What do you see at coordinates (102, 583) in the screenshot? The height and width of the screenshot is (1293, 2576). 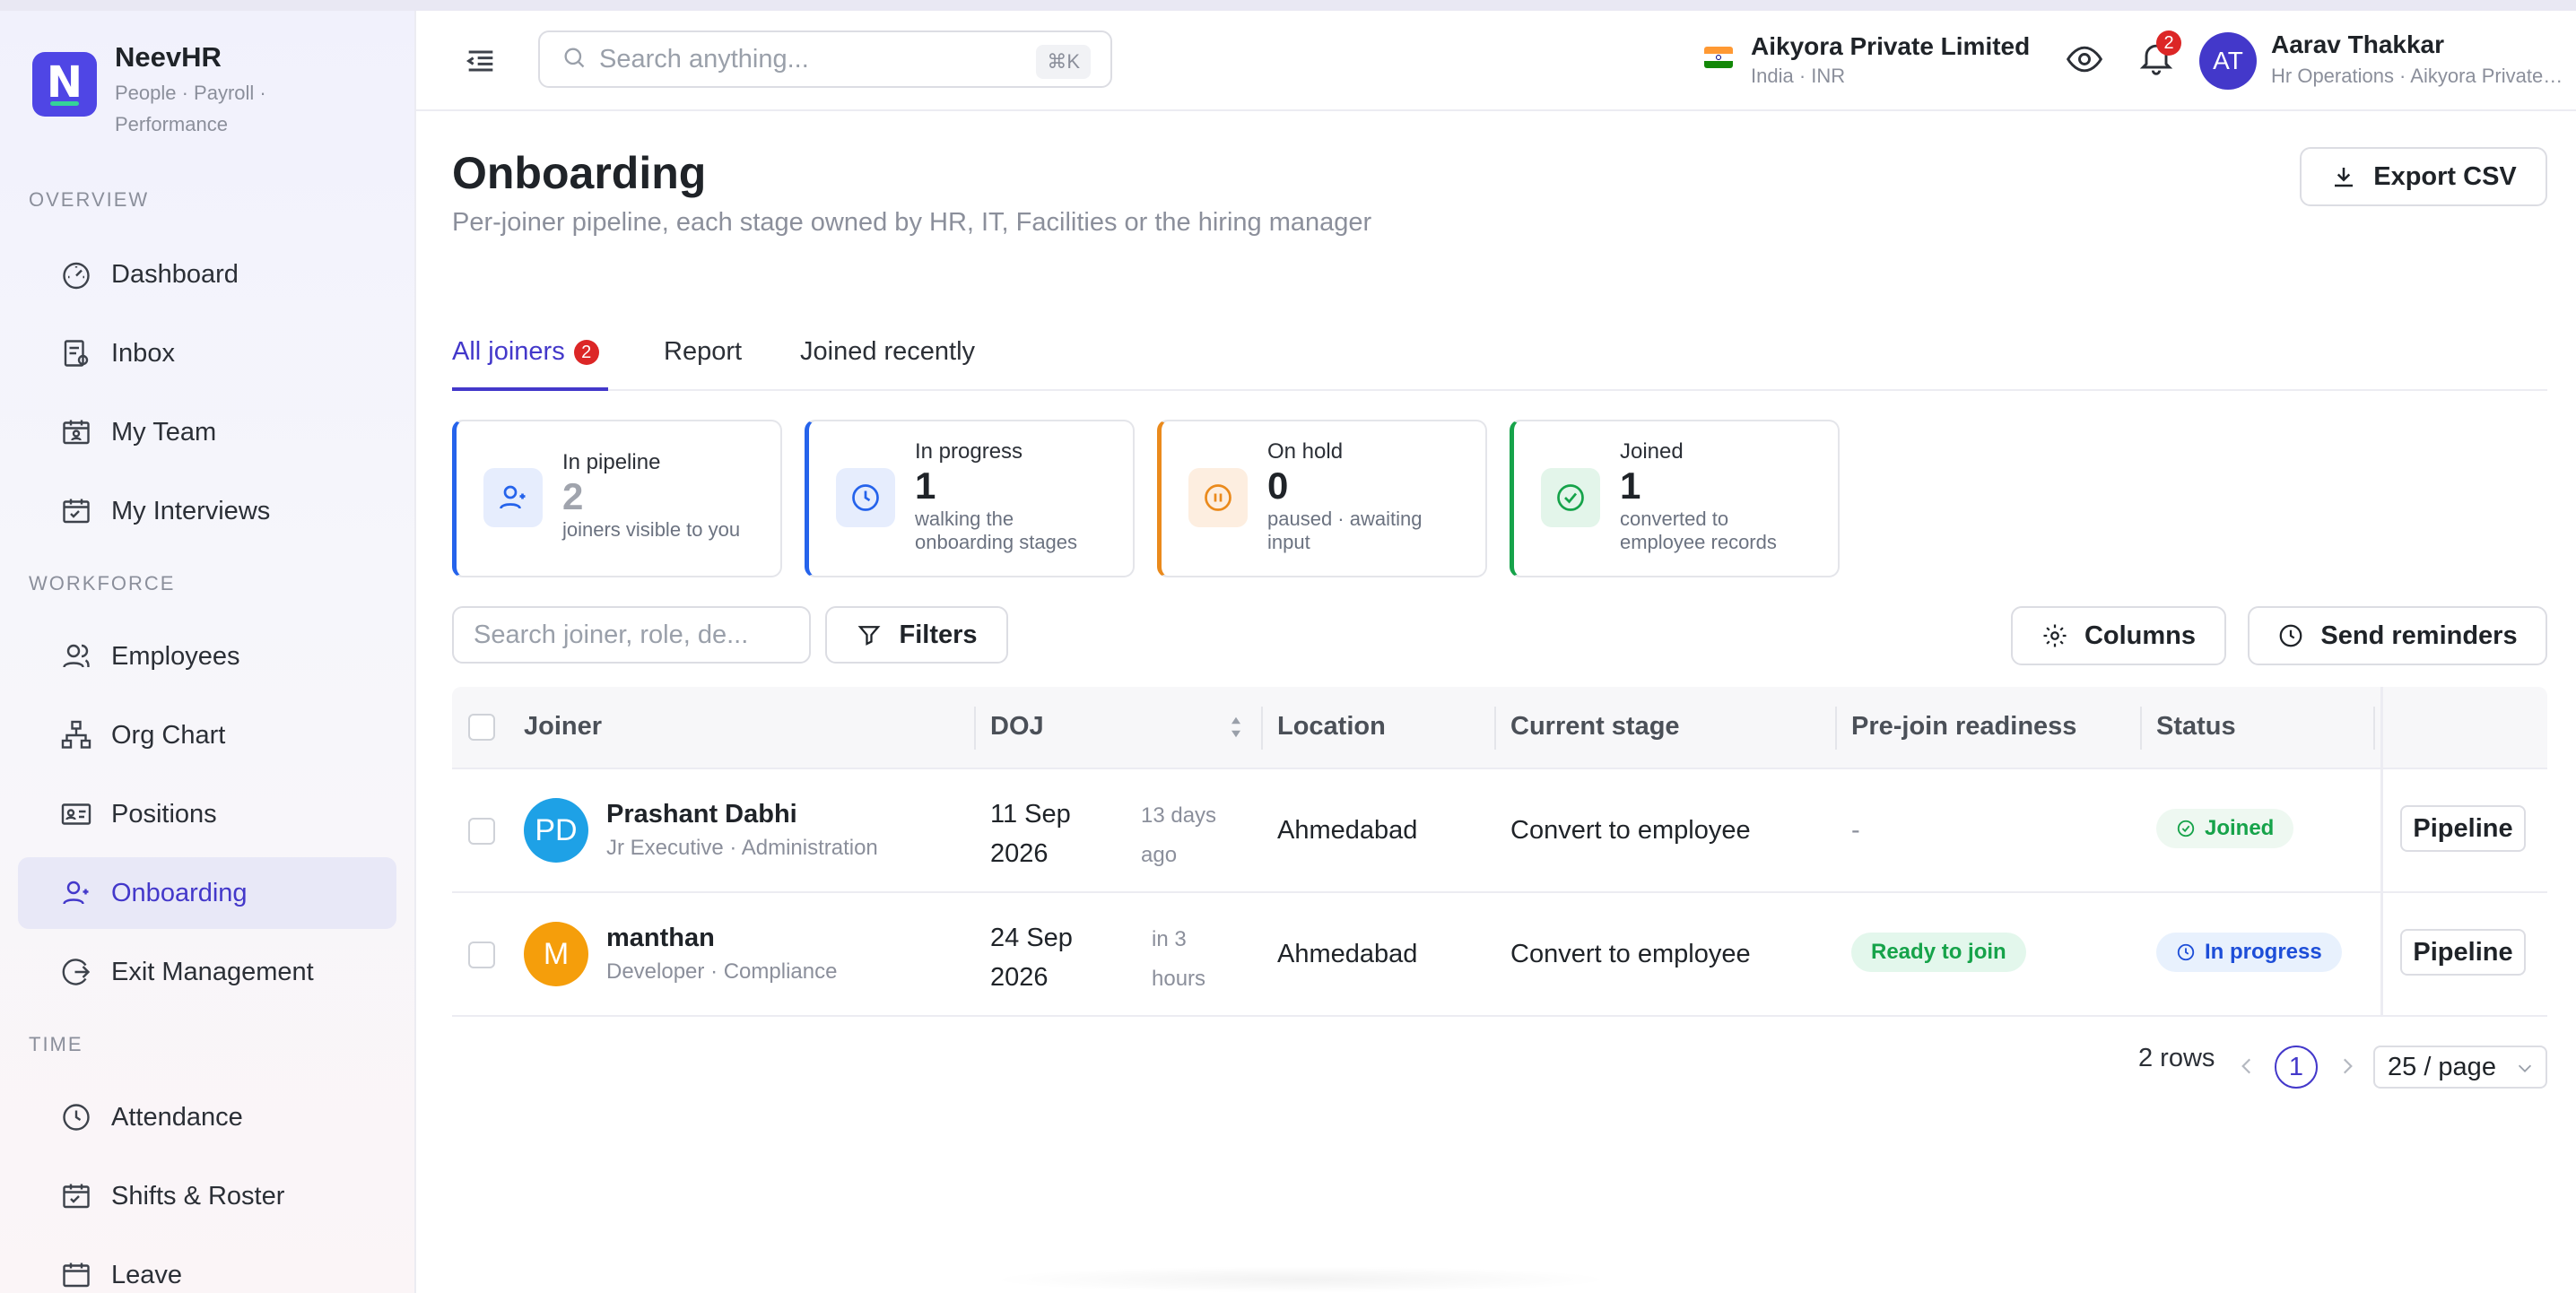 I see `section-label-workforce: WORKFORCE` at bounding box center [102, 583].